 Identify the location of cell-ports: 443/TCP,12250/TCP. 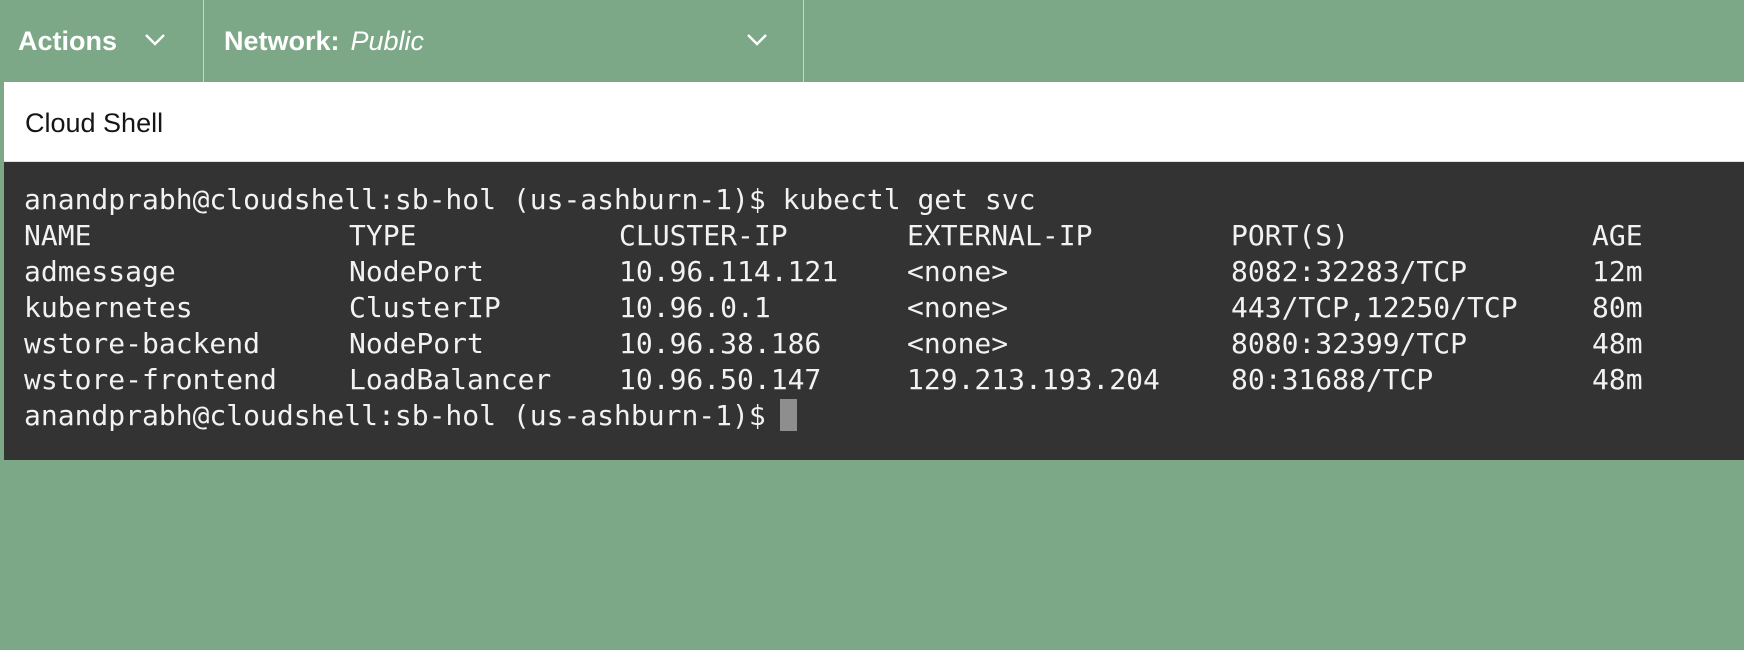
(1374, 307).